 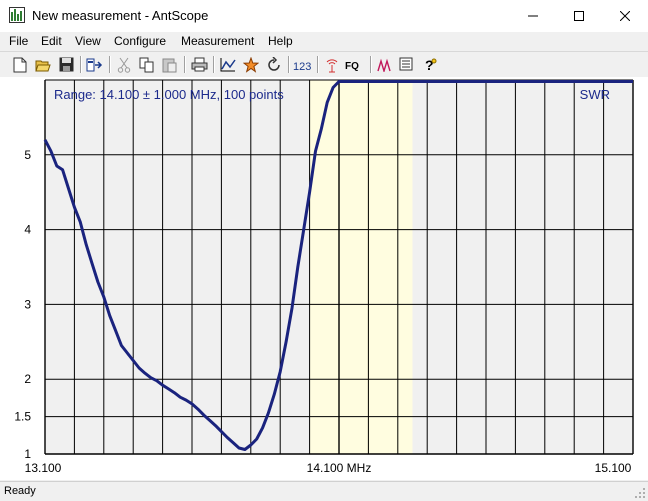 I want to click on minimize-icon, so click(x=533, y=16).